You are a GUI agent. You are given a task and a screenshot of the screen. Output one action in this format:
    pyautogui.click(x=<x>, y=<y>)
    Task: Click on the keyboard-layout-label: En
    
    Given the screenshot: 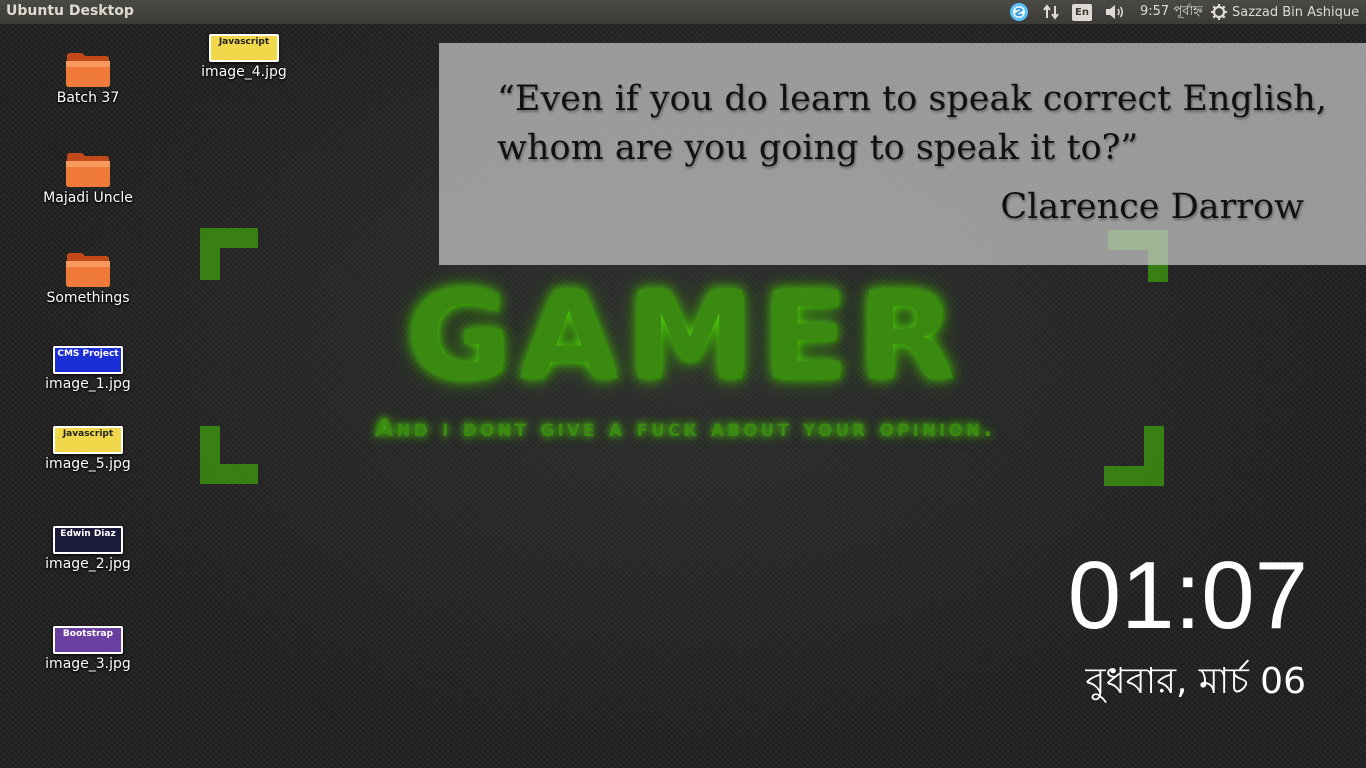 What is the action you would take?
    pyautogui.click(x=1082, y=12)
    